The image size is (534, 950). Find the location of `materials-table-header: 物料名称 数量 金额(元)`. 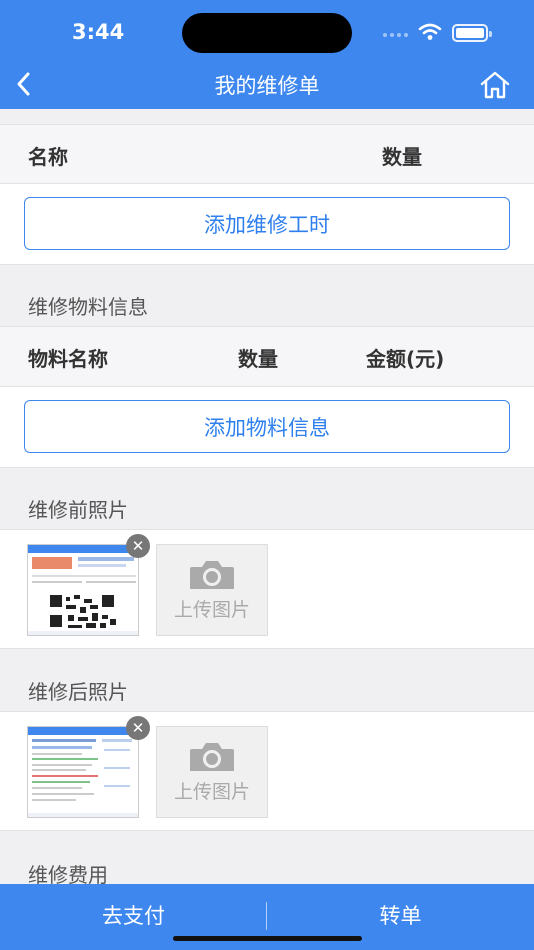

materials-table-header: 物料名称 数量 金额(元) is located at coordinates (267, 356).